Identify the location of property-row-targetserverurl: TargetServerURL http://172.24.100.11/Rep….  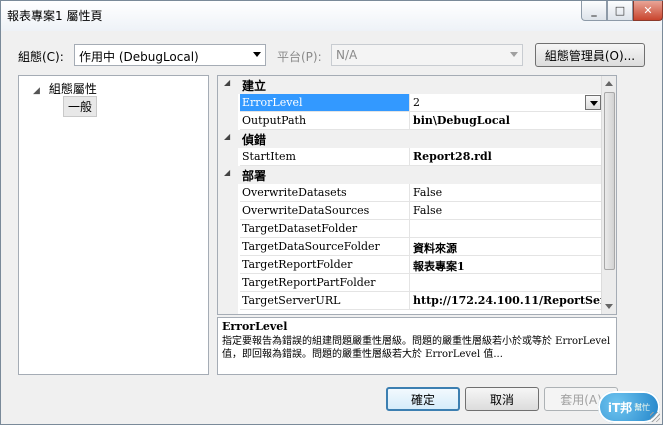
(410, 301).